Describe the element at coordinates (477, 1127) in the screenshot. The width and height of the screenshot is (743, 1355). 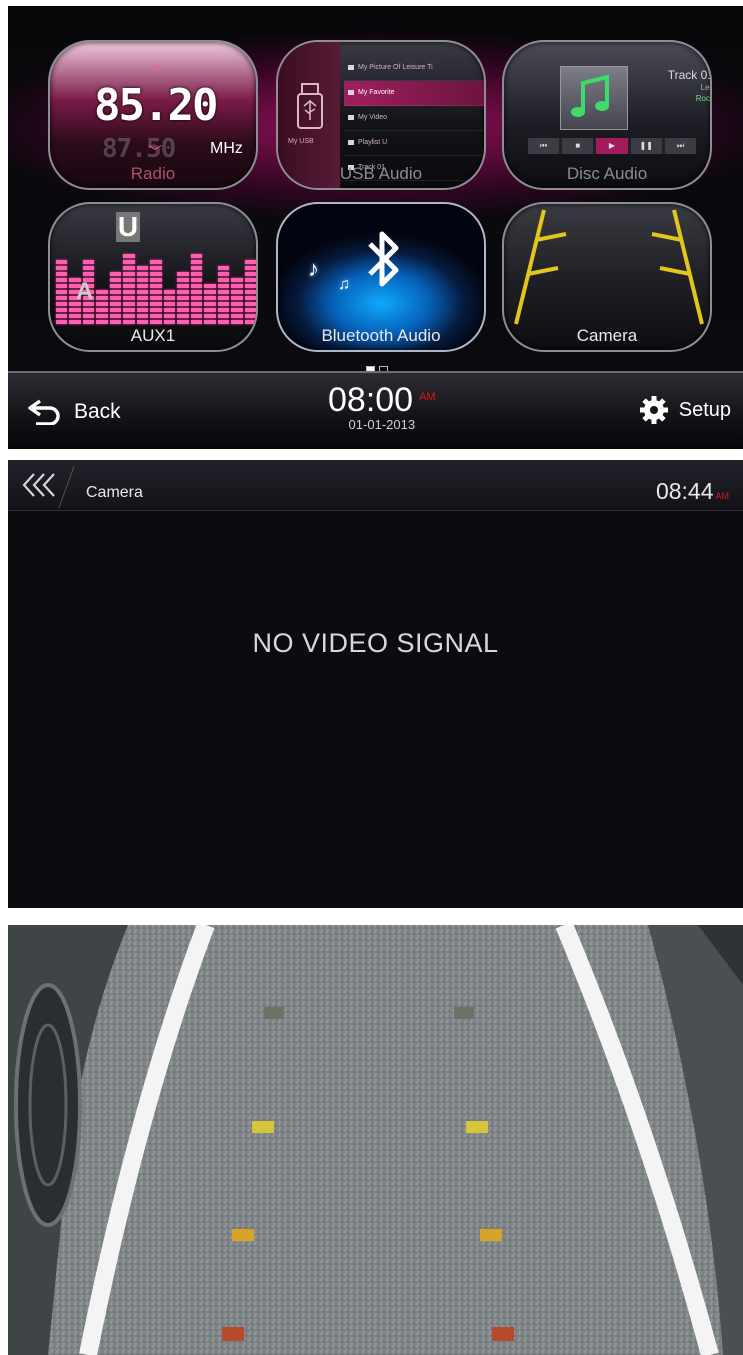
I see `guide-marker` at that location.